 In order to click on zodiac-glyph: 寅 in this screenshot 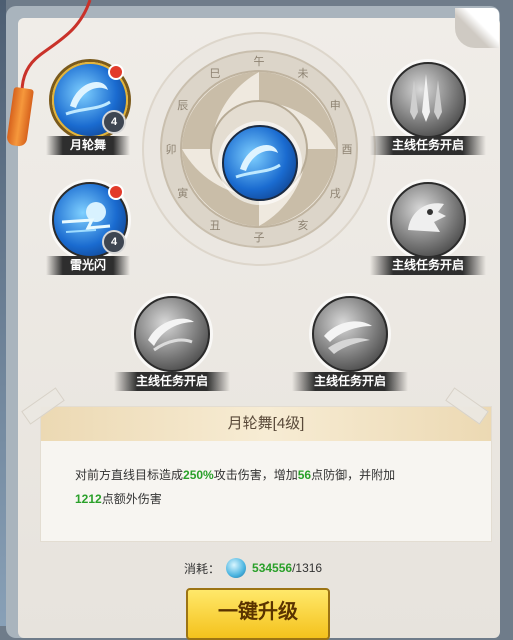, I will do `click(182, 193)`.